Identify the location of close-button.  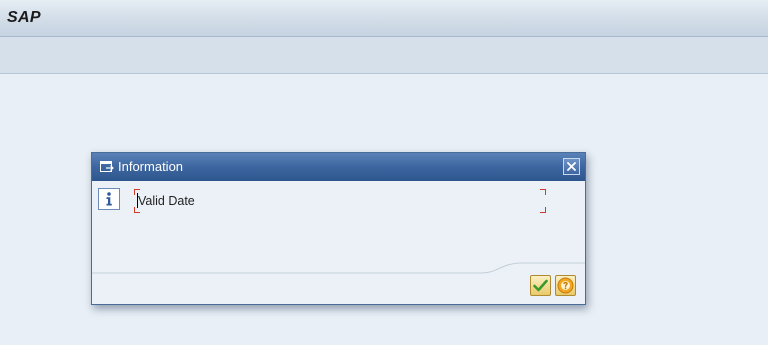
(571, 166).